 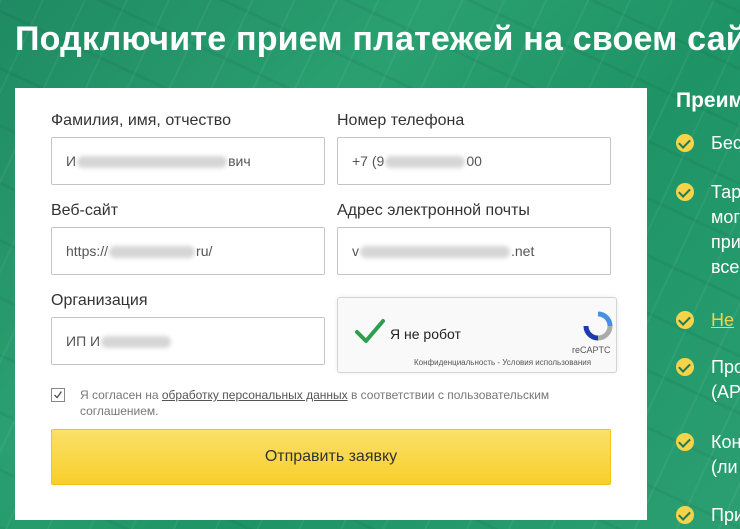 I want to click on recaptcha-logo-icon, so click(x=598, y=326).